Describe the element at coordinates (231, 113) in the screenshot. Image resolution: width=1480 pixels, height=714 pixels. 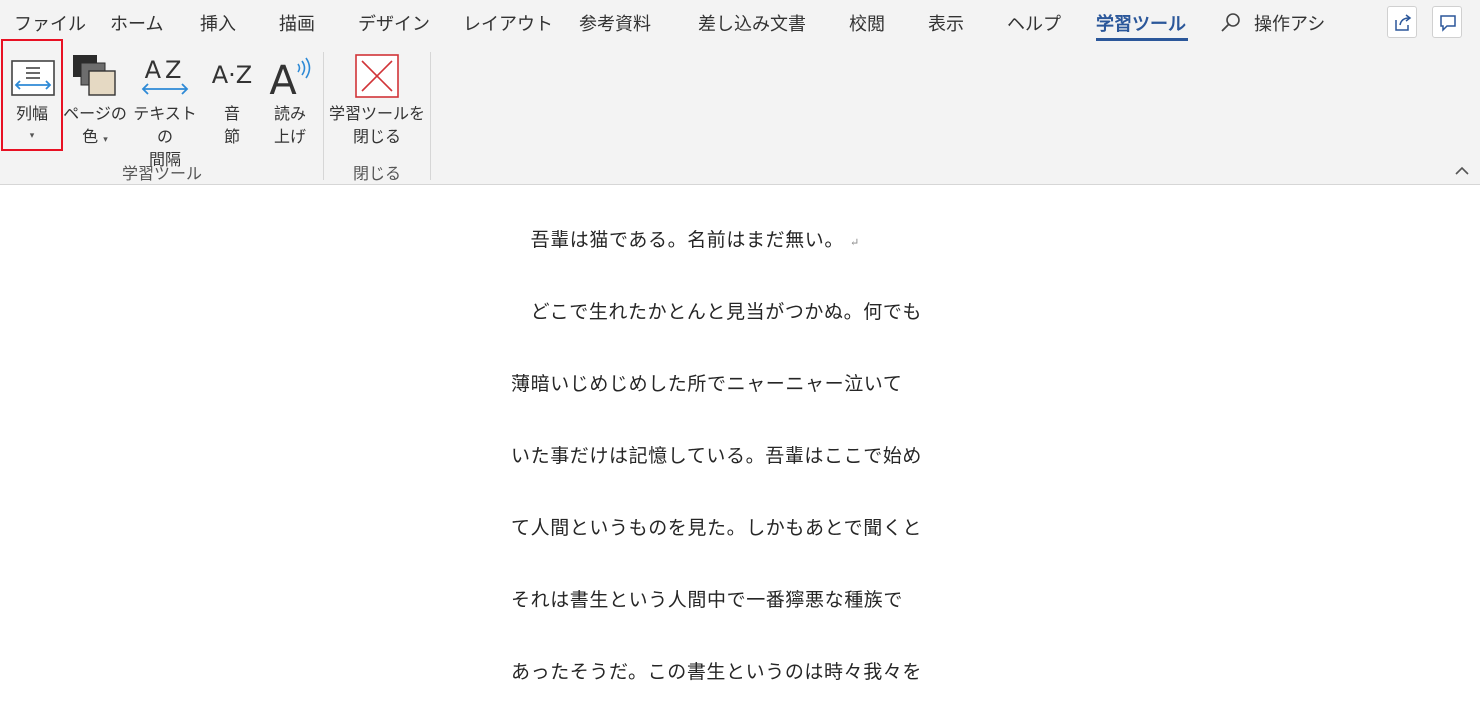
I see `syllables-label: 音` at that location.